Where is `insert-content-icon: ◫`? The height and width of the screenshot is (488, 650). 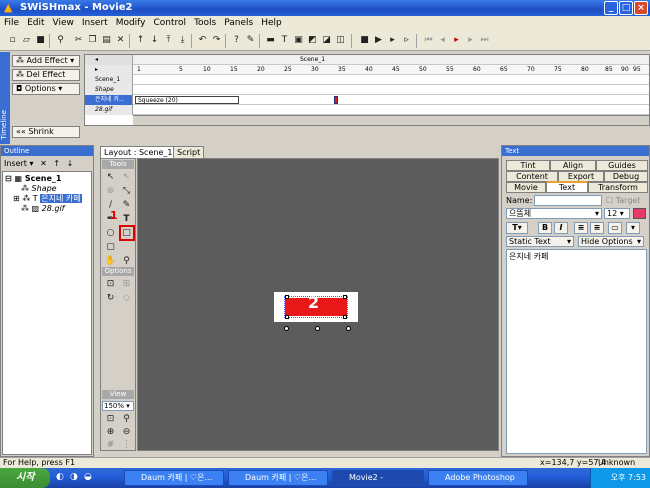 insert-content-icon: ◫ is located at coordinates (340, 40).